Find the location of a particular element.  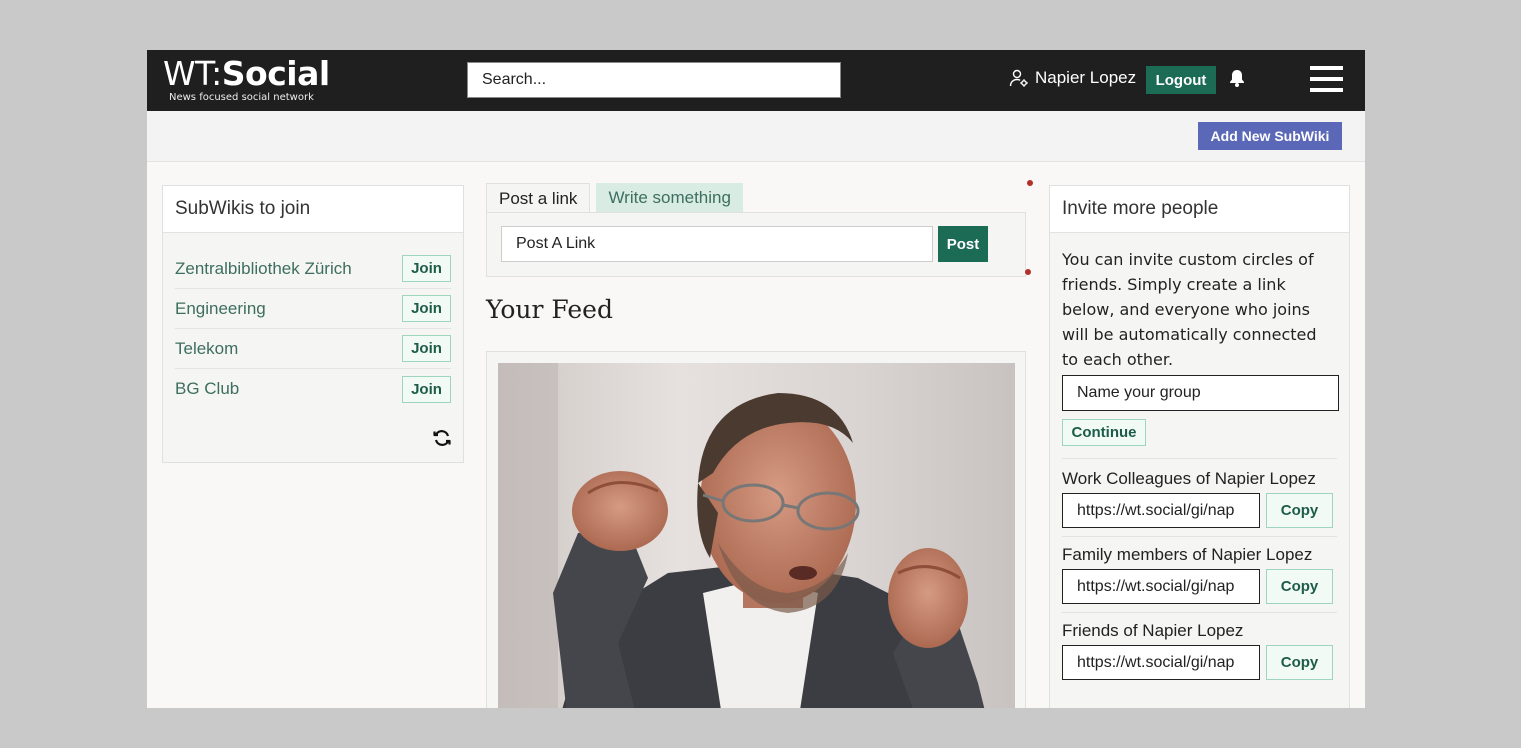

tab-write-something: Write something is located at coordinates (669, 198).